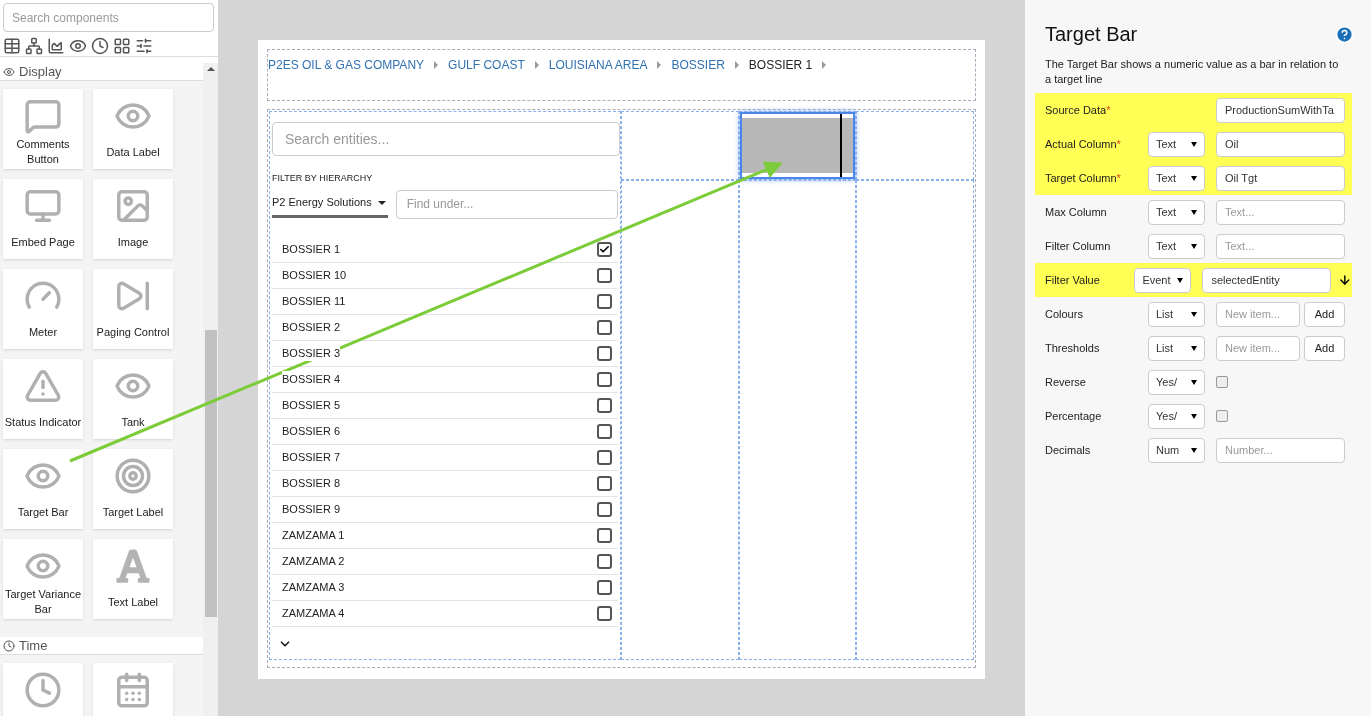 The width and height of the screenshot is (1371, 716). I want to click on component-tile: Text Label, so click(133, 579).